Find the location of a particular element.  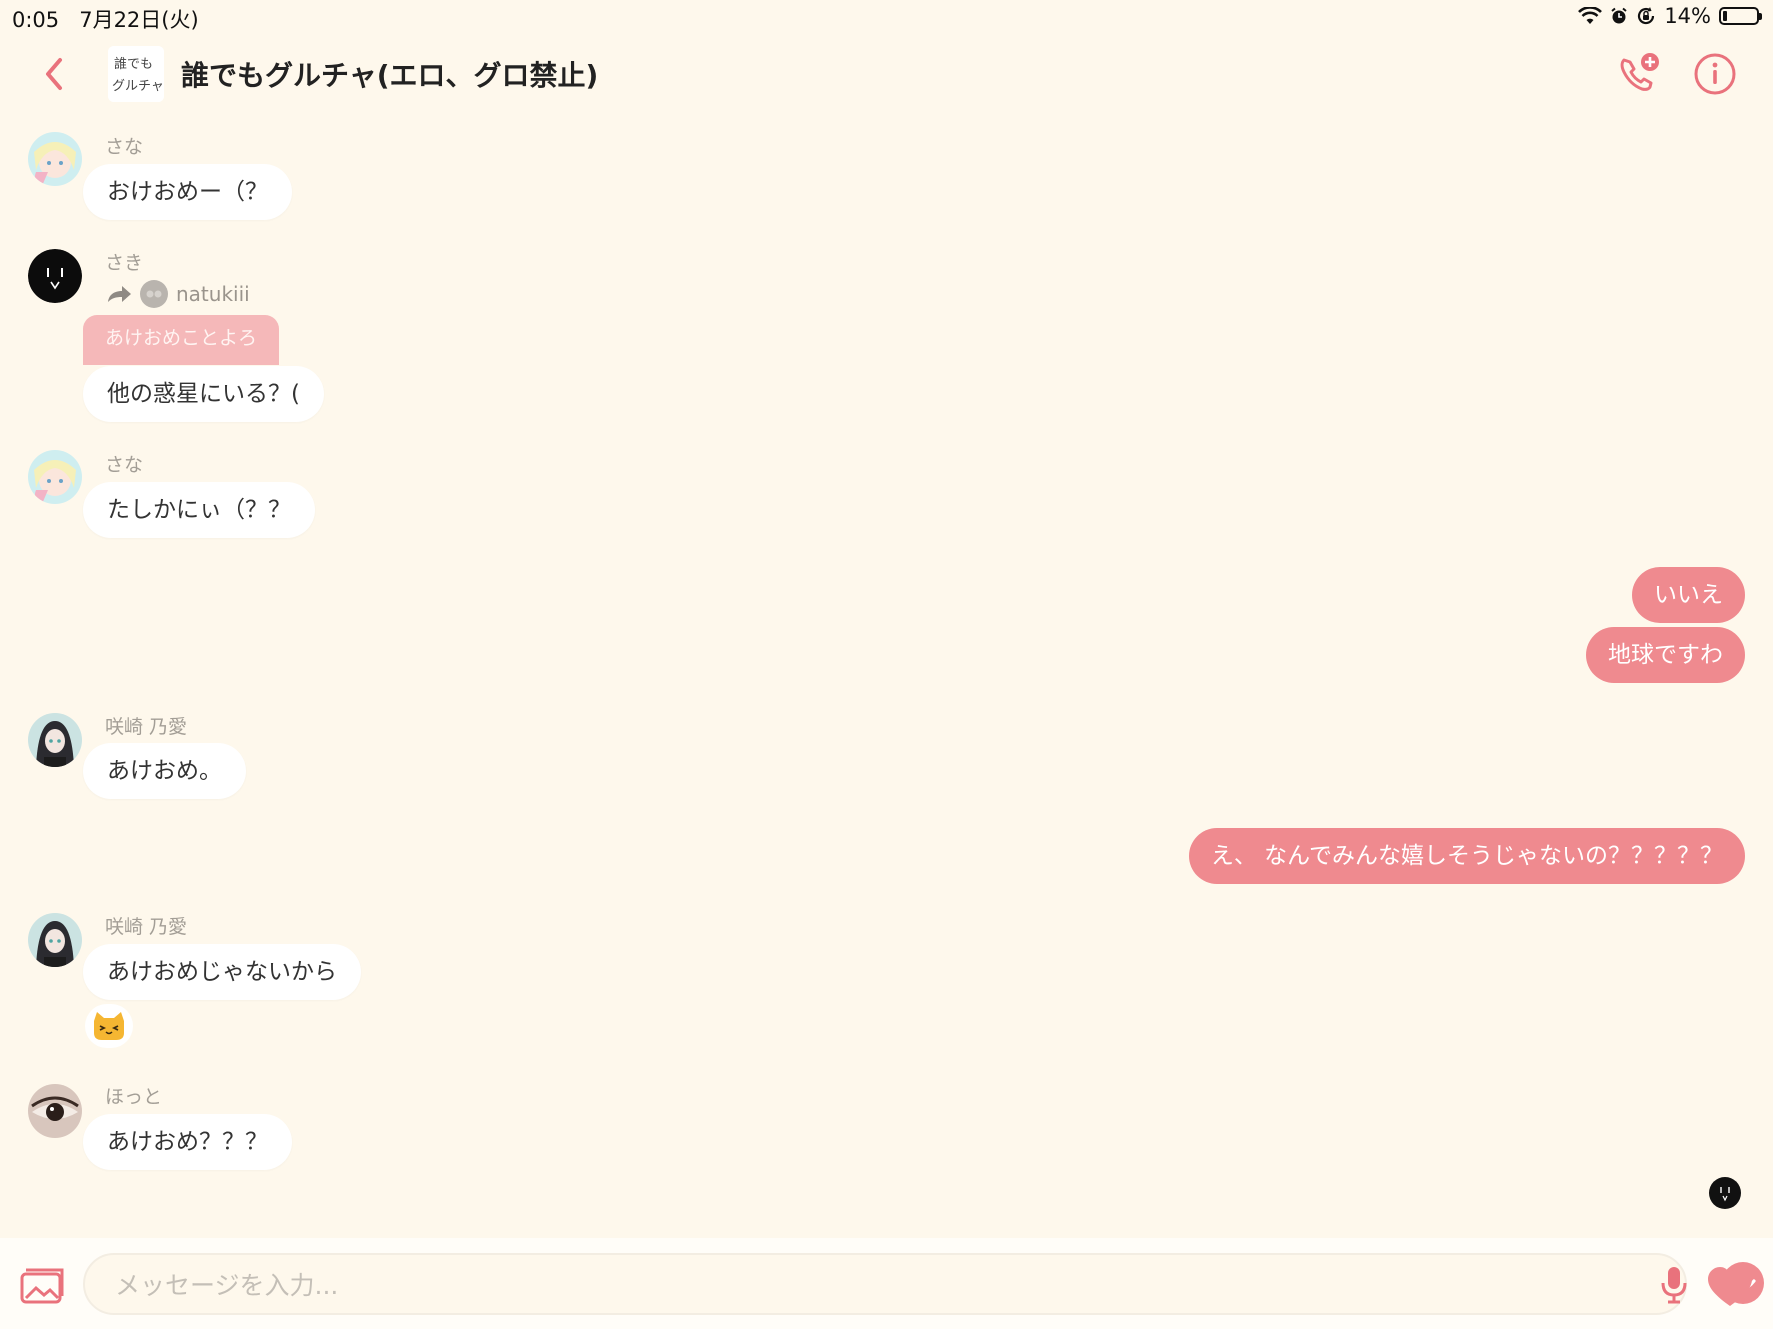

message-bubble: あけおめ？？？ is located at coordinates (187, 1142).